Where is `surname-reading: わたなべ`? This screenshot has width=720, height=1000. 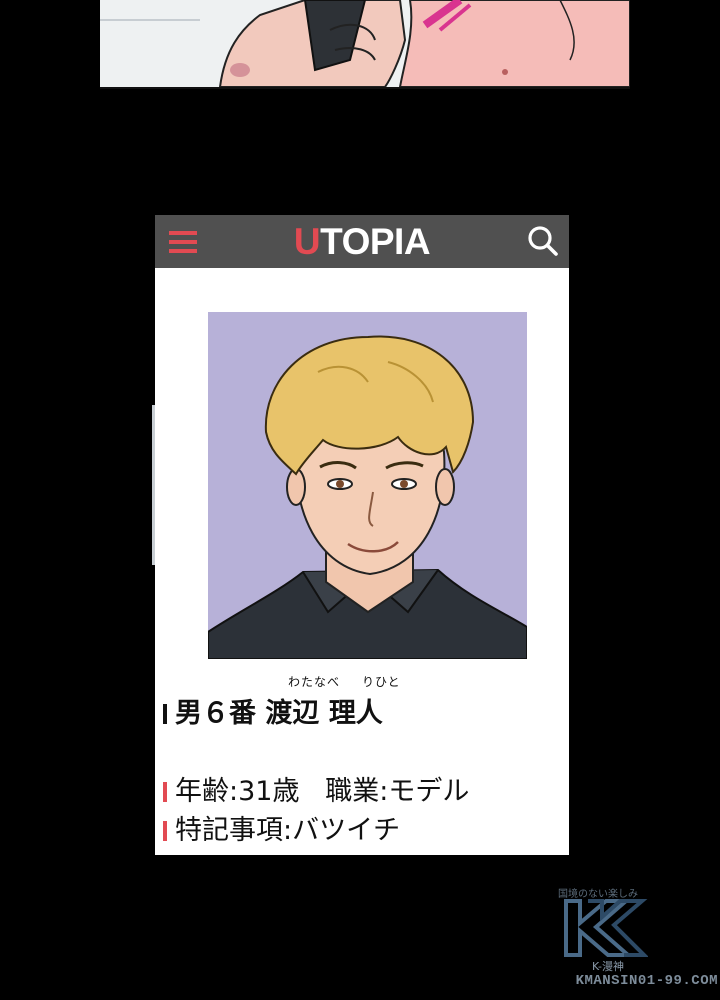 surname-reading: わたなべ is located at coordinates (314, 682).